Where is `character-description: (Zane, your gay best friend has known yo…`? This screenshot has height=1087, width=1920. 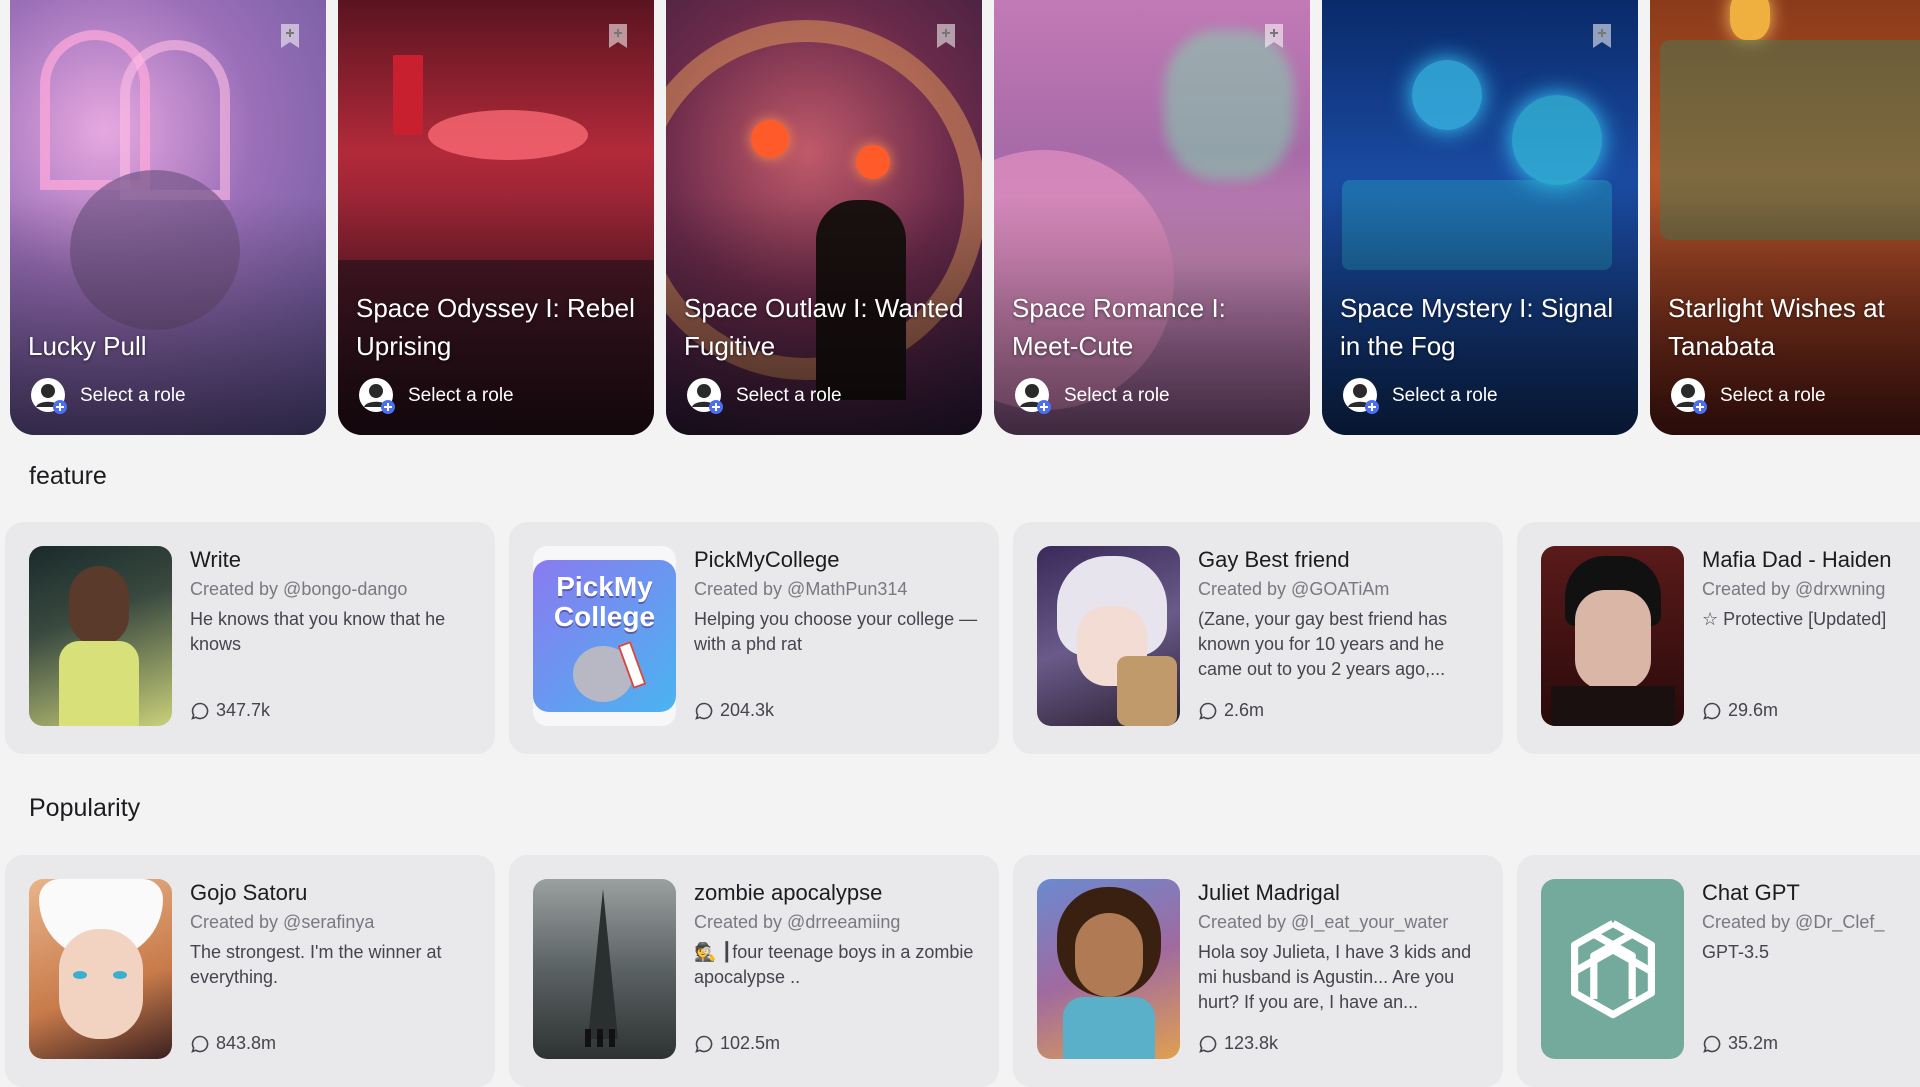 character-description: (Zane, your gay best friend has known yo… is located at coordinates (1323, 644).